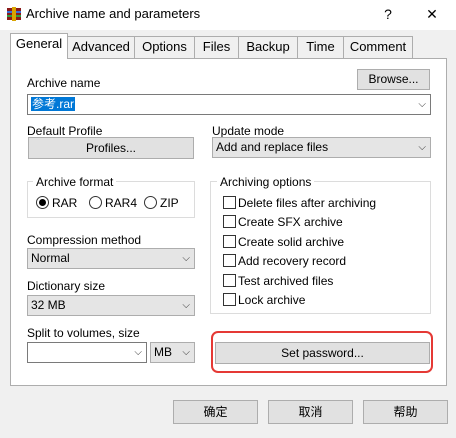  I want to click on radio-rar4, so click(95, 202).